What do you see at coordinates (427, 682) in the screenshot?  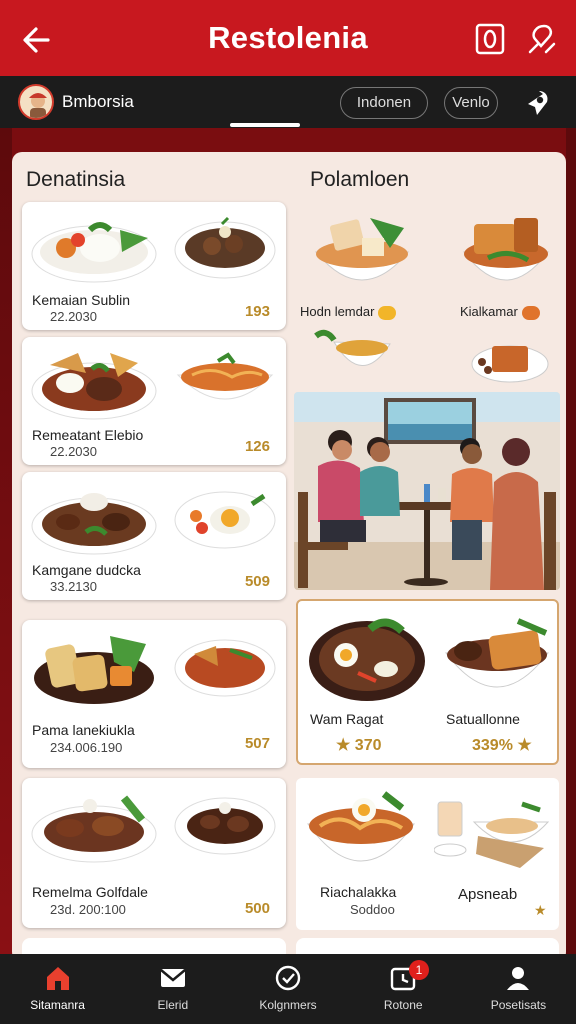 I see `featured-card: Wam Ragat Satuallonne ★ 370 339% ★` at bounding box center [427, 682].